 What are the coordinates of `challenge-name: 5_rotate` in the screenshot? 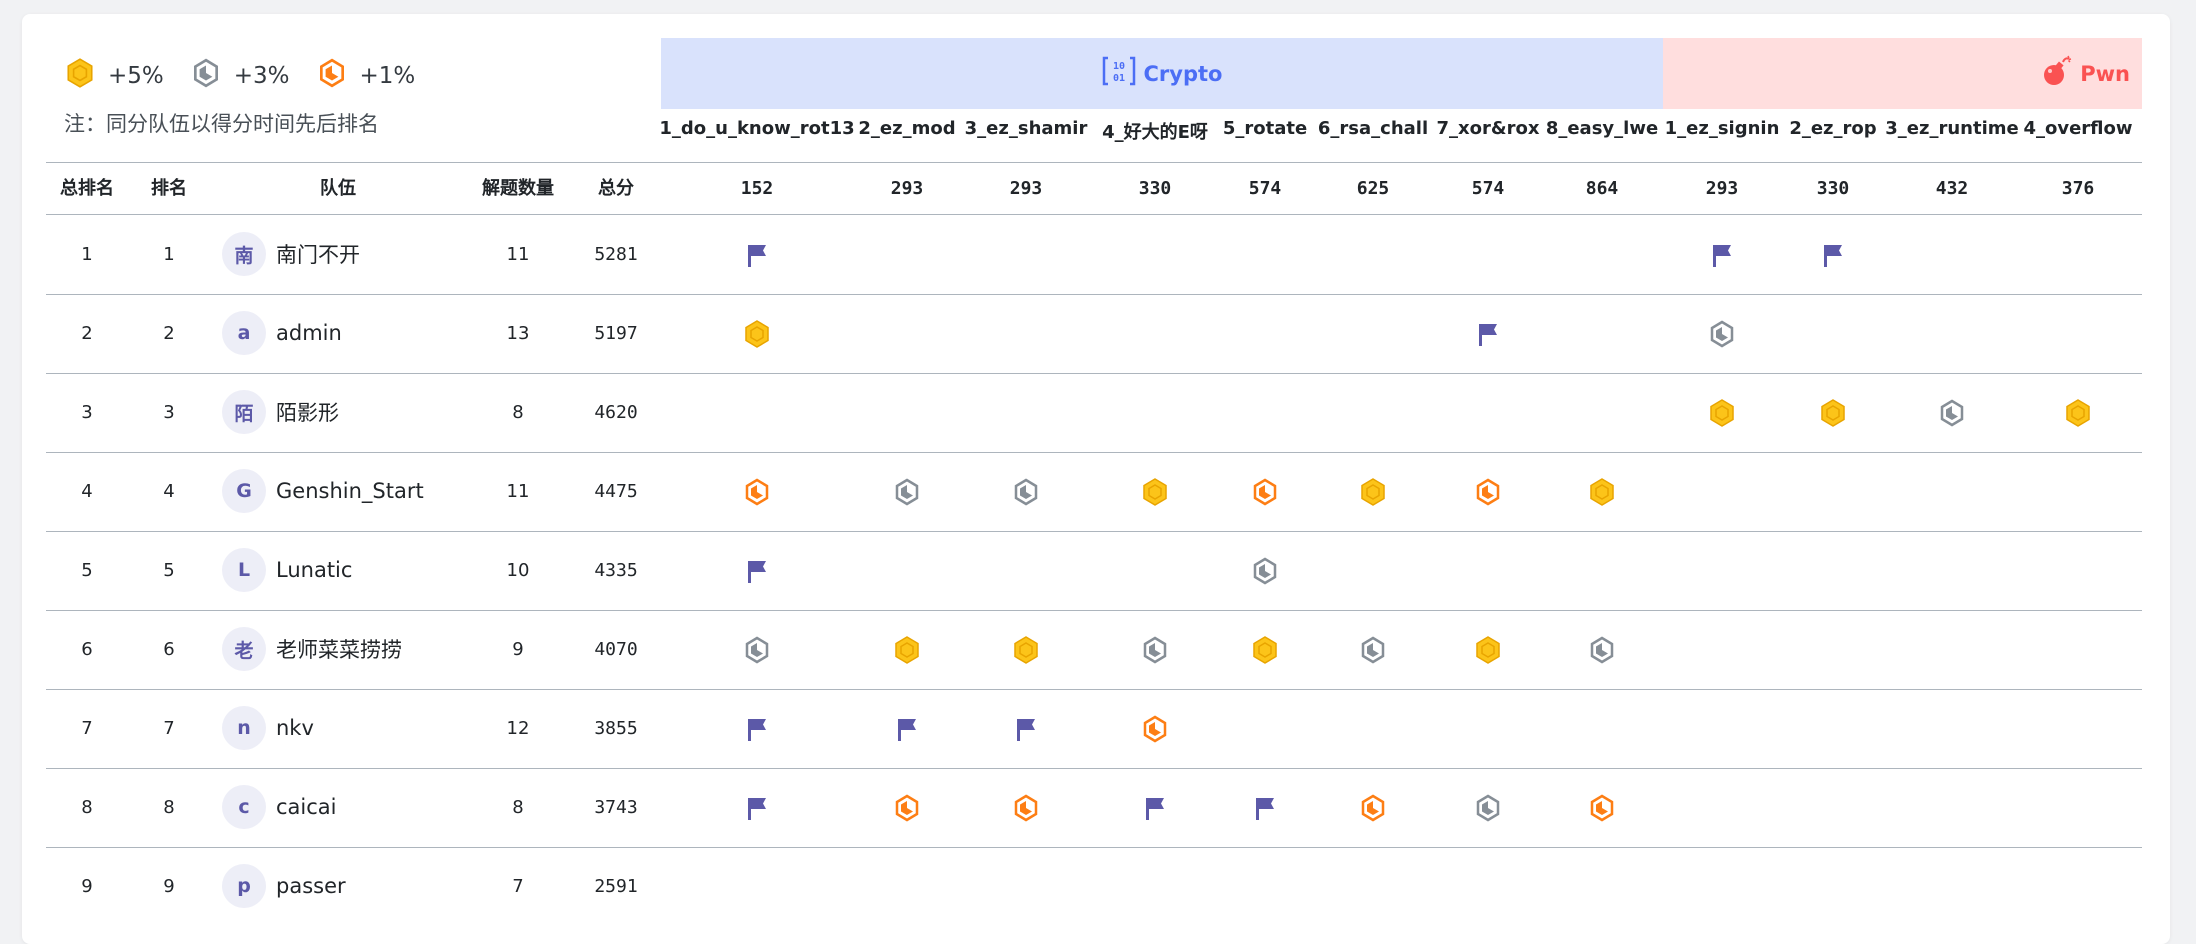 It's located at (1265, 128).